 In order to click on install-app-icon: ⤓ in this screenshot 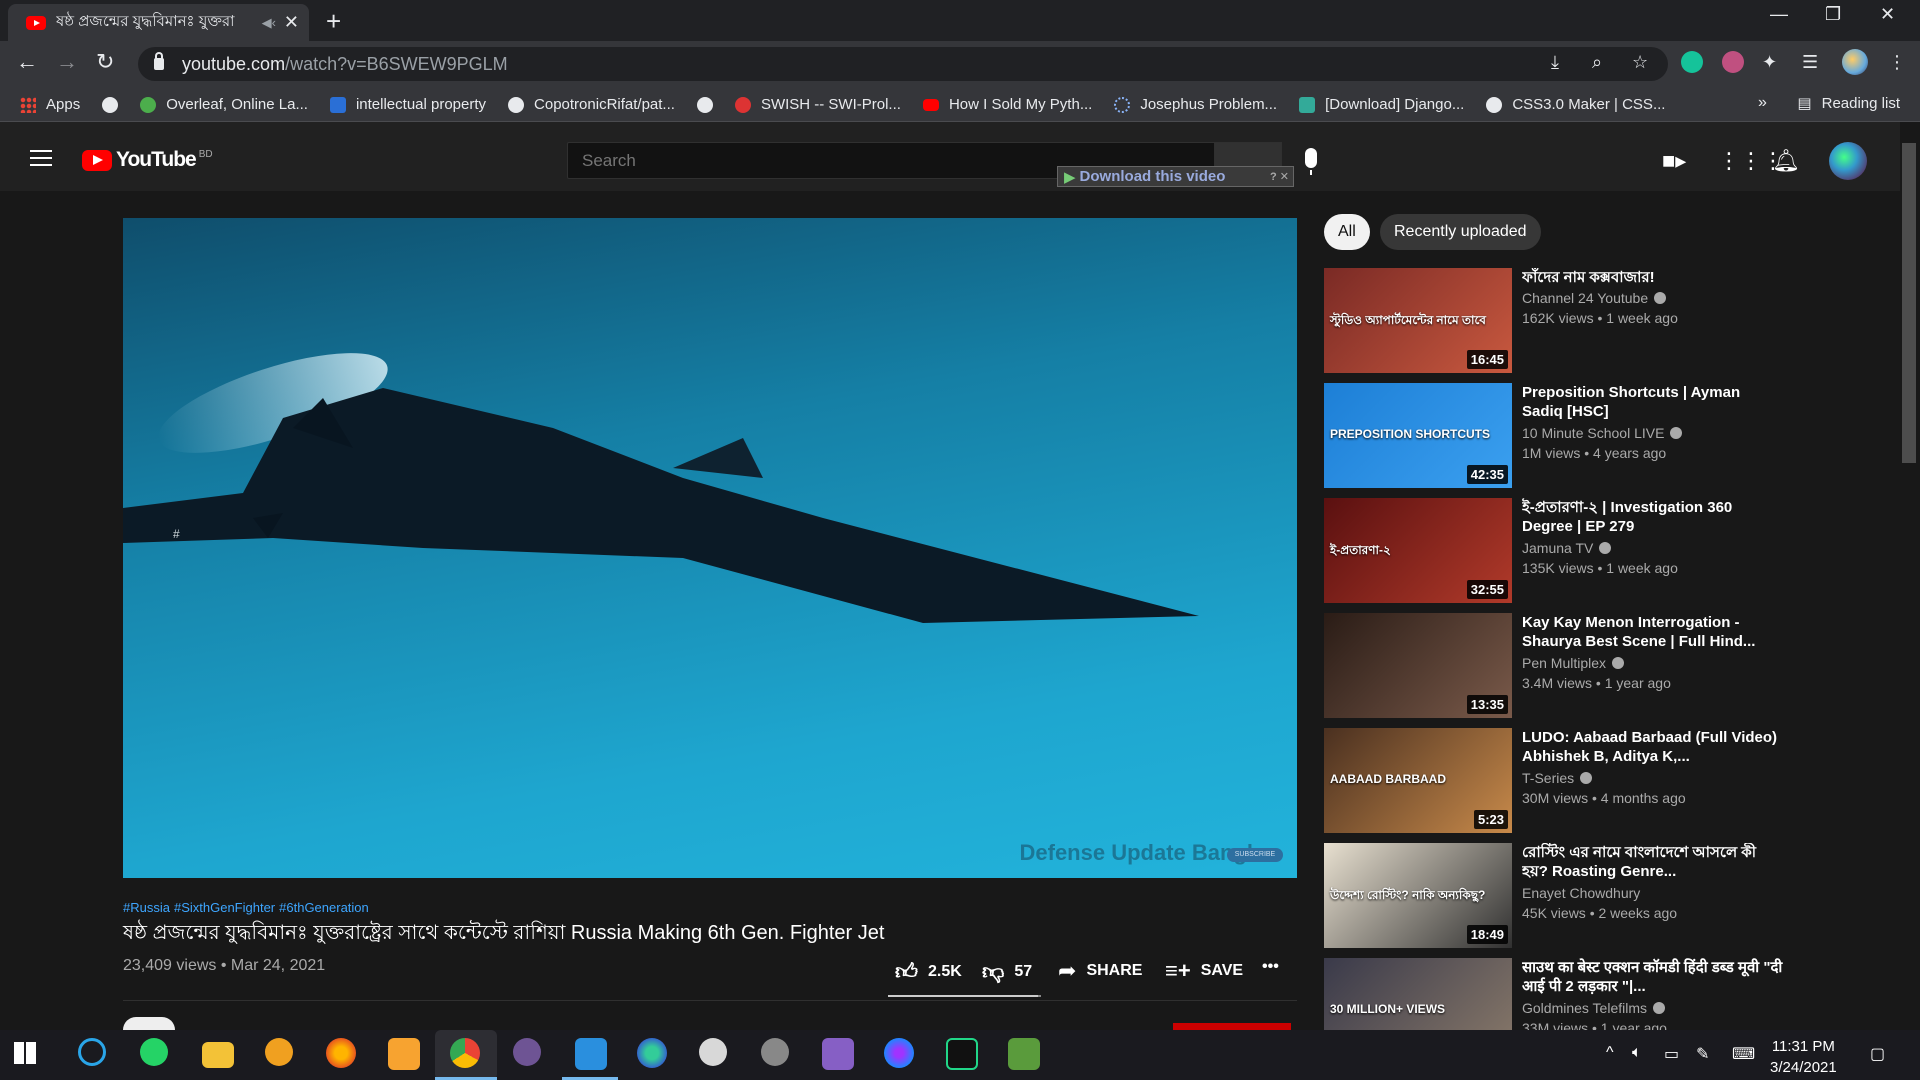, I will do `click(1555, 62)`.